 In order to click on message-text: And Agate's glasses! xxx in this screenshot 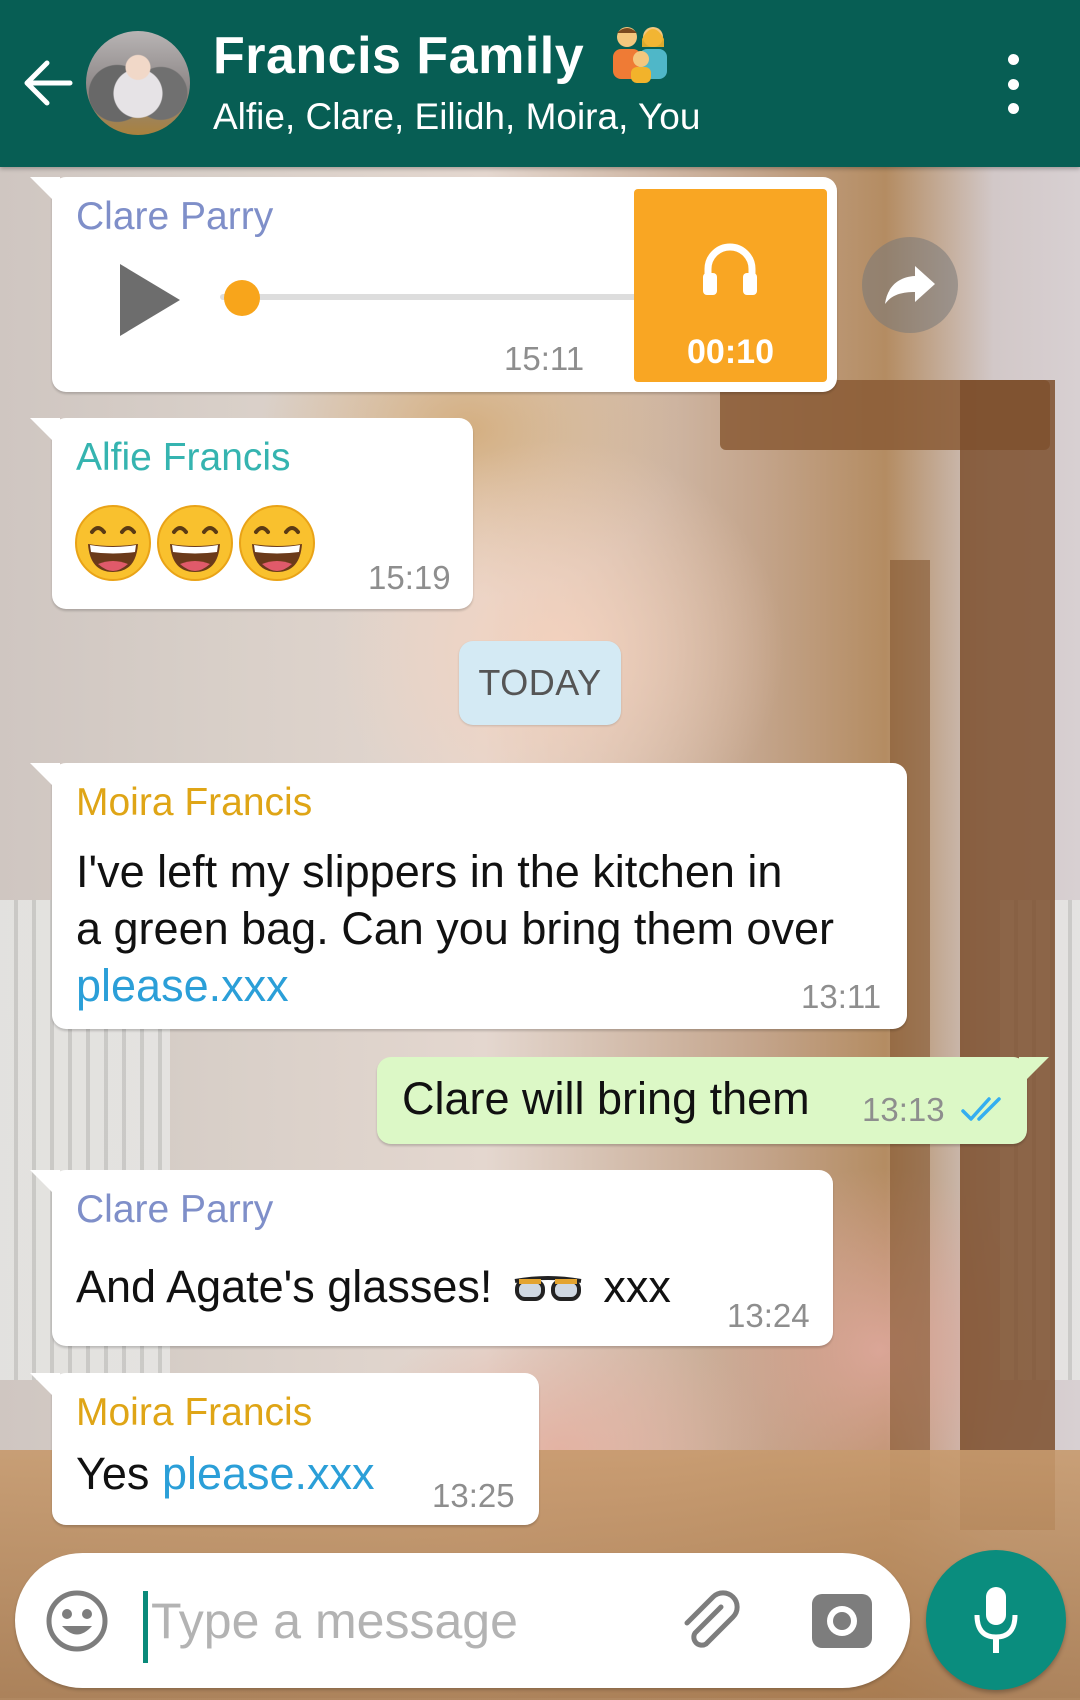, I will do `click(373, 1286)`.